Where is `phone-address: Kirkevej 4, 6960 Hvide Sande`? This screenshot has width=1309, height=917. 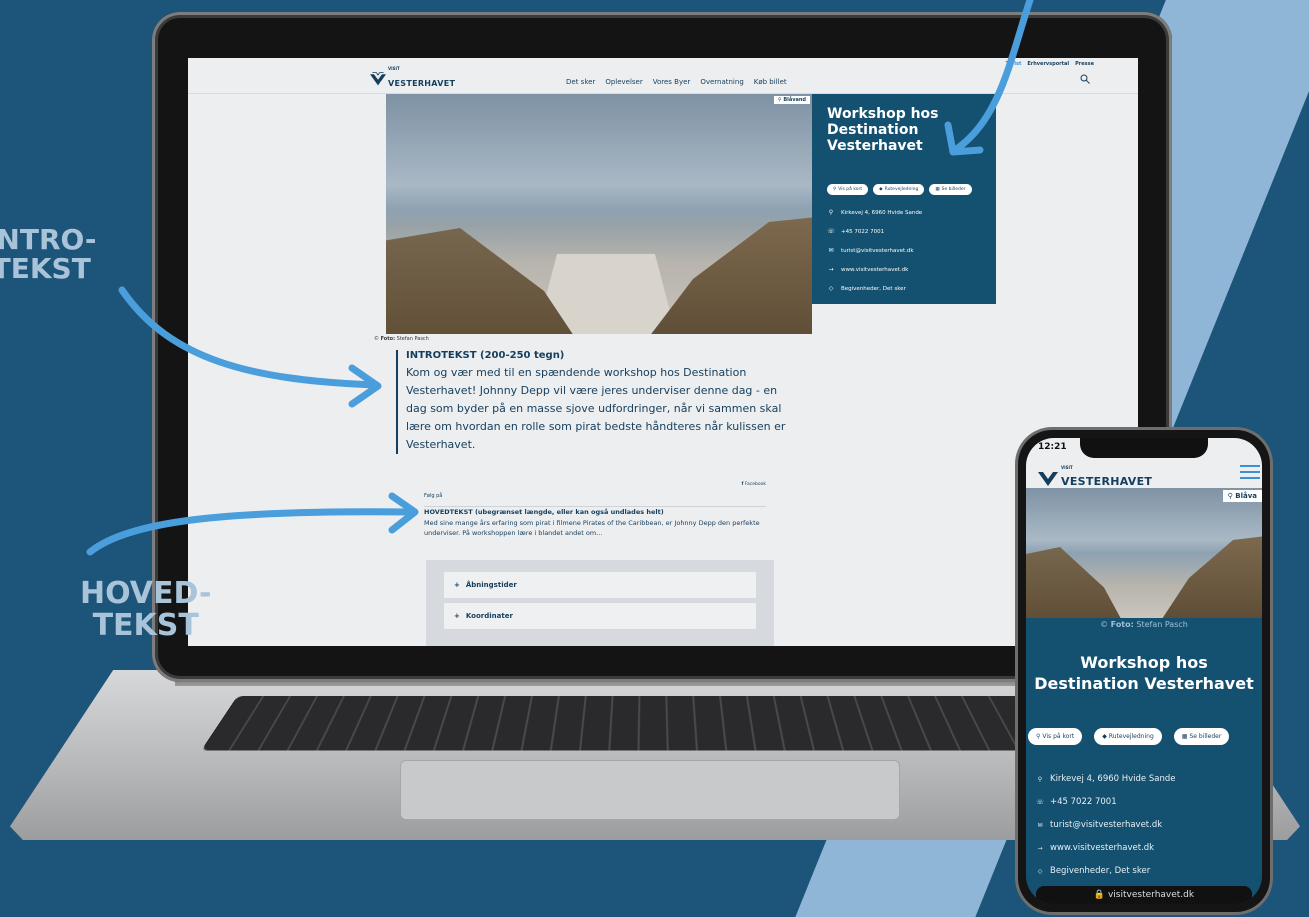
phone-address: Kirkevej 4, 6960 Hvide Sande is located at coordinates (1113, 779).